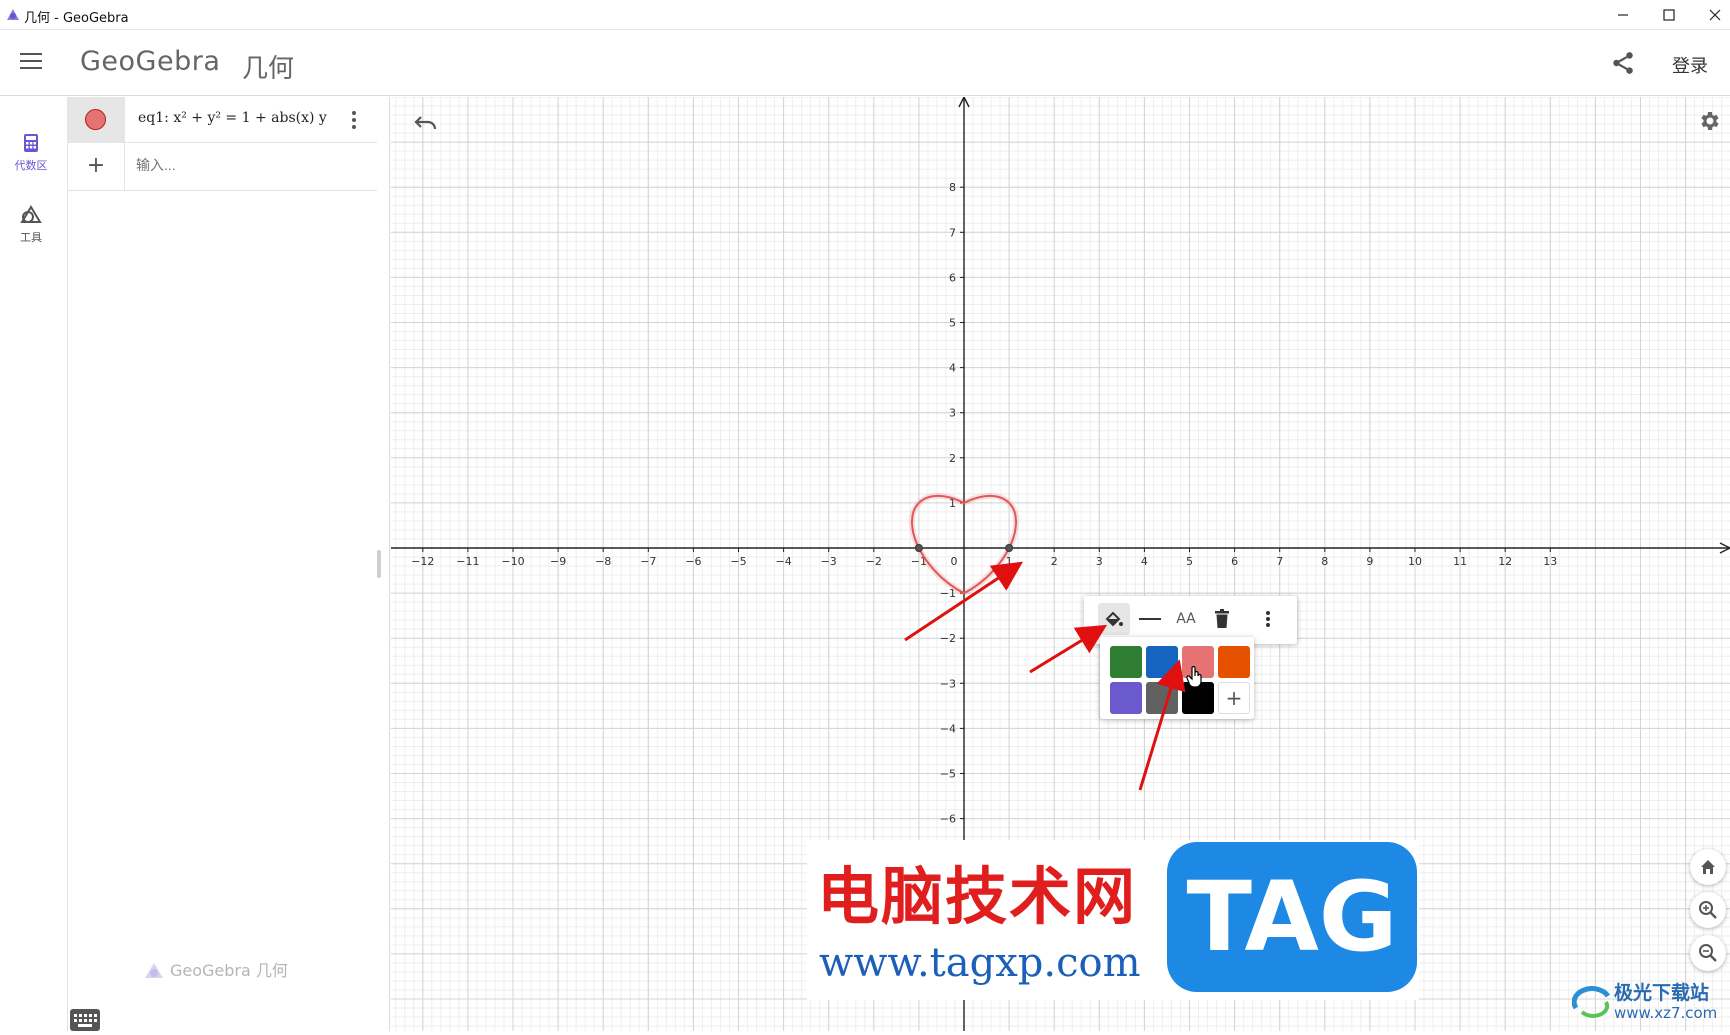  Describe the element at coordinates (1709, 121) in the screenshot. I see `gear-icon` at that location.